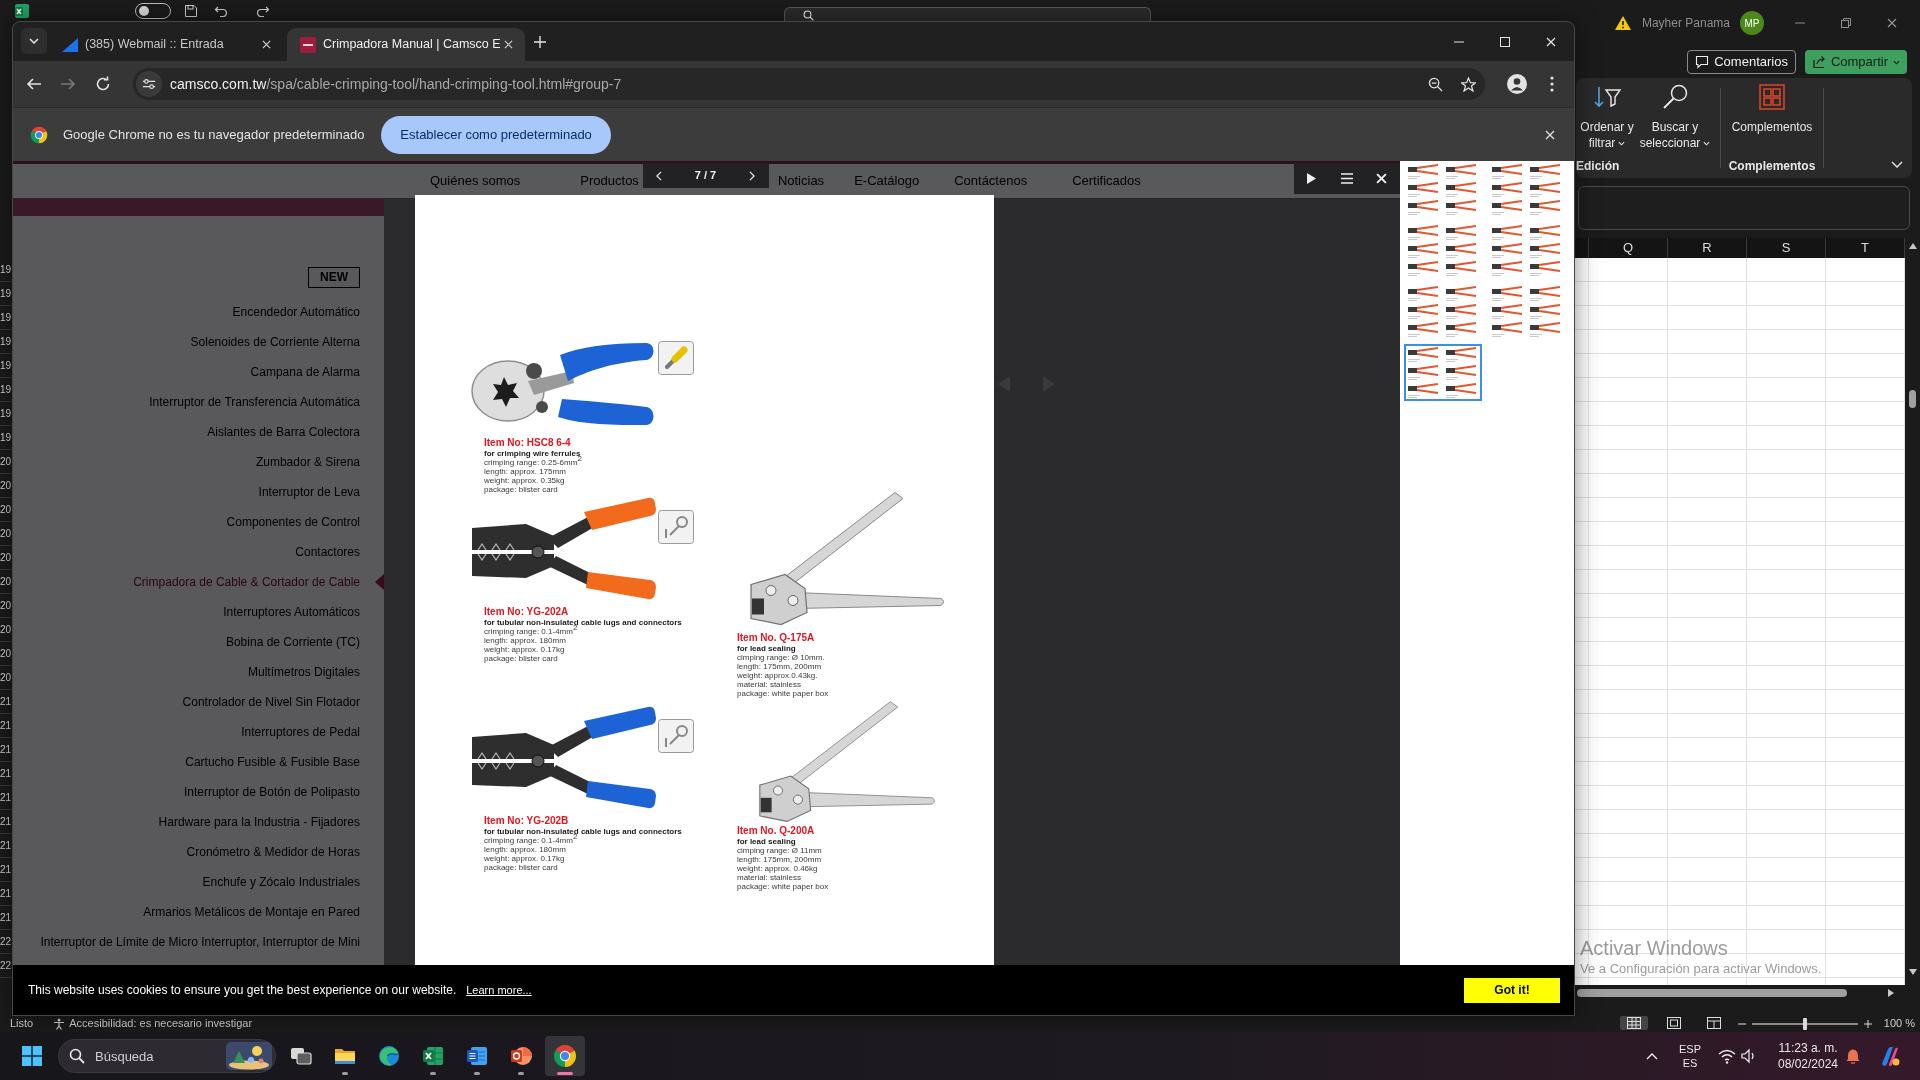 The image size is (1920, 1080). What do you see at coordinates (1818, 62) in the screenshot?
I see `share-icon` at bounding box center [1818, 62].